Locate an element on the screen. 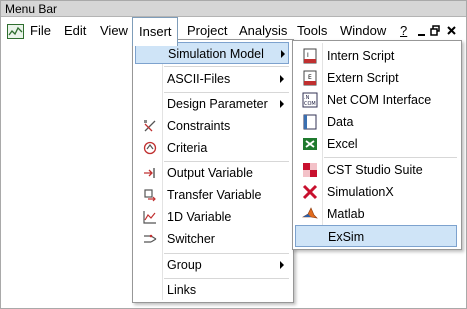  svg-text: I is located at coordinates (308, 55).